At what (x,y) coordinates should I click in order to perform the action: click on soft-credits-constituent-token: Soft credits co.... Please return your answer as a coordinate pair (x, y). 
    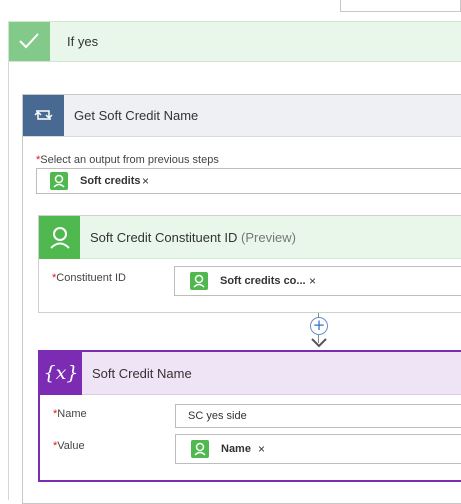
    Looking at the image, I should click on (263, 281).